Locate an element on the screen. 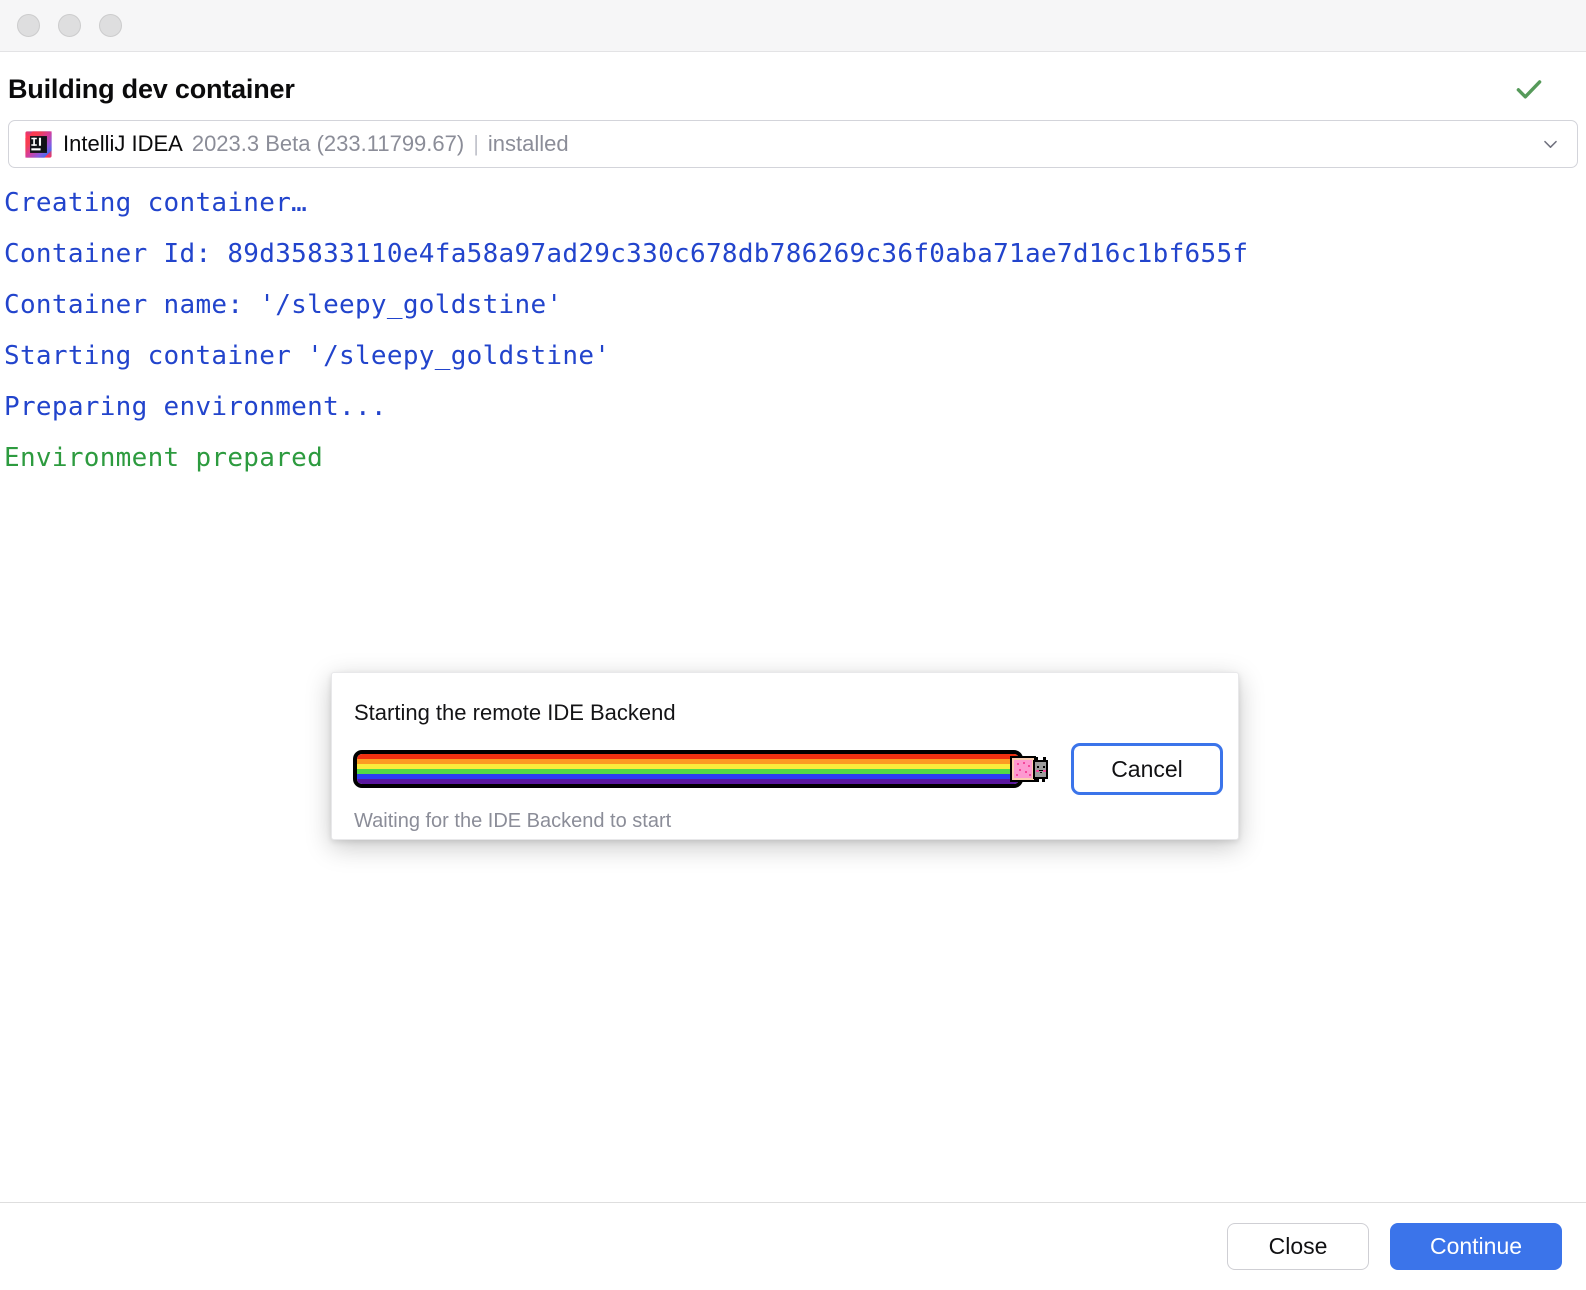  dialog-footer: Close Continue is located at coordinates (793, 1246).